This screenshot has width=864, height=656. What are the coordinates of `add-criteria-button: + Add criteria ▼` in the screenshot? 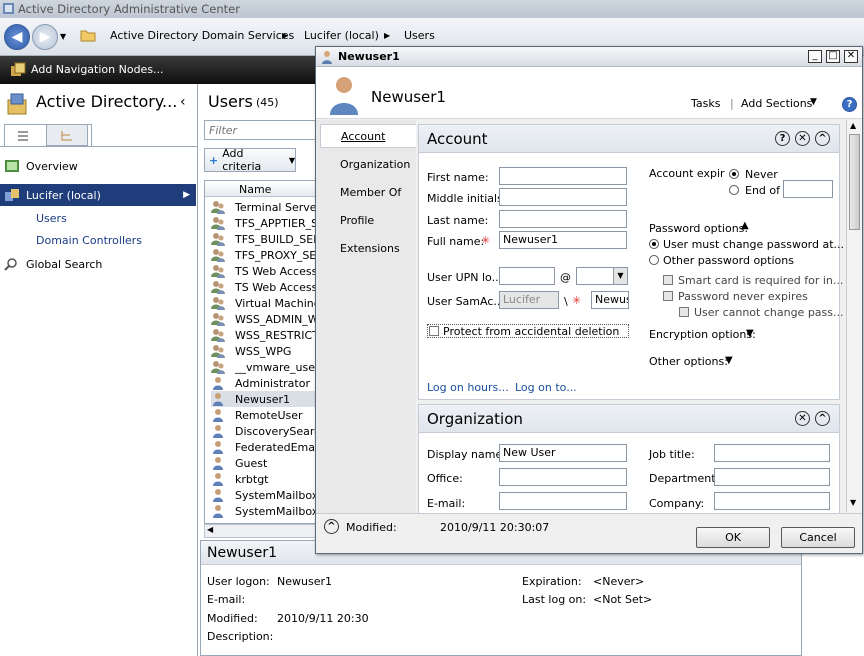 It's located at (250, 160).